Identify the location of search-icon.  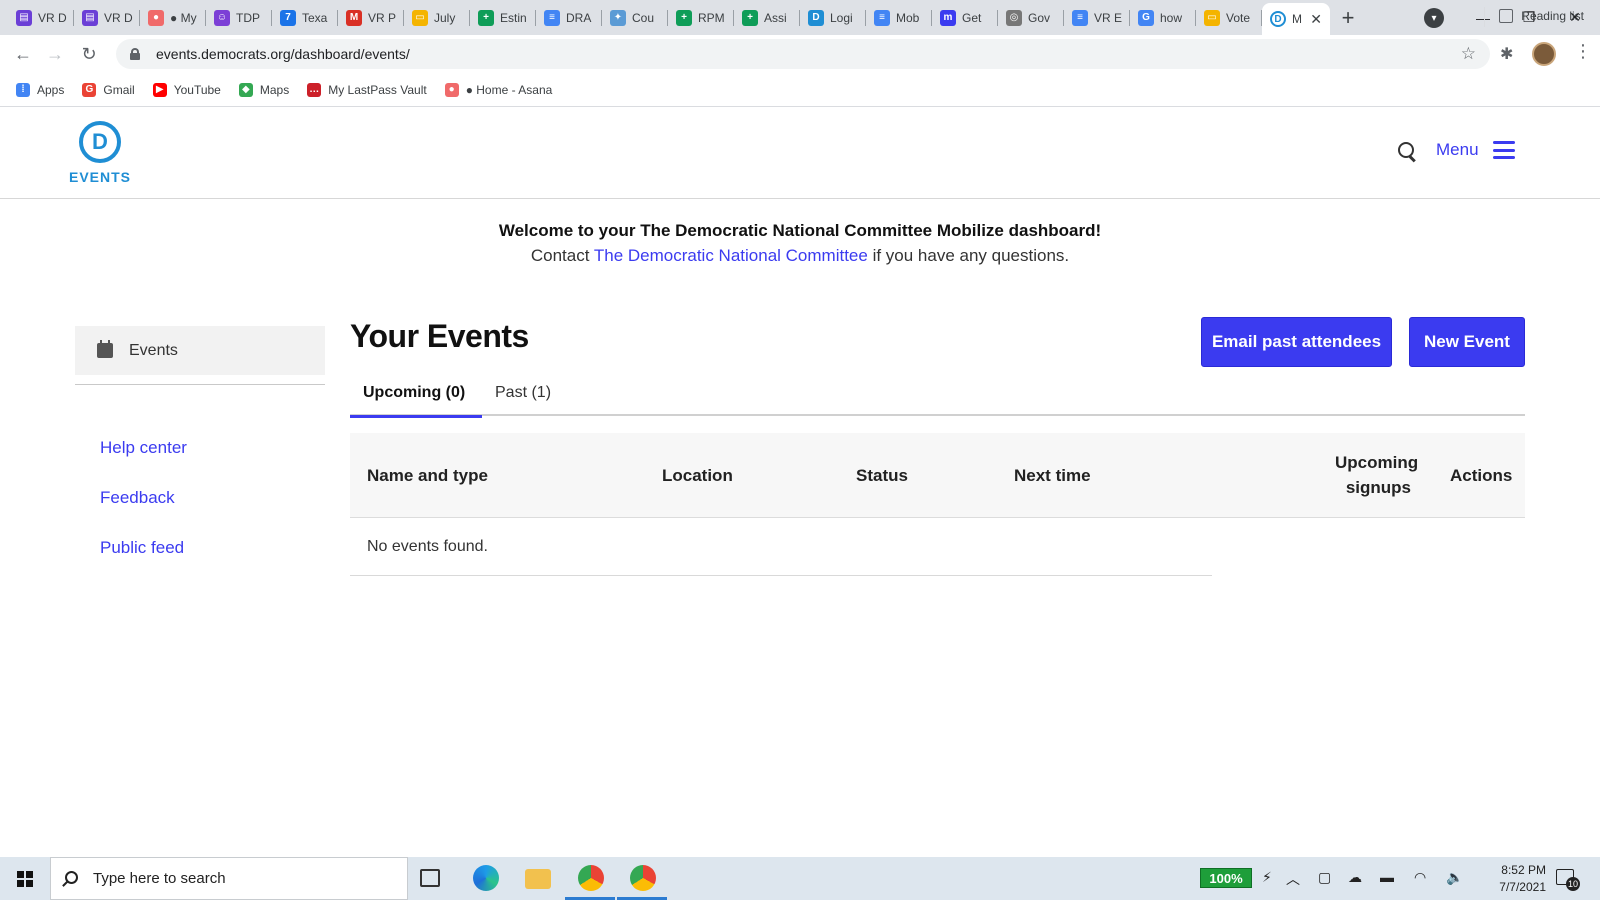
(1408, 152).